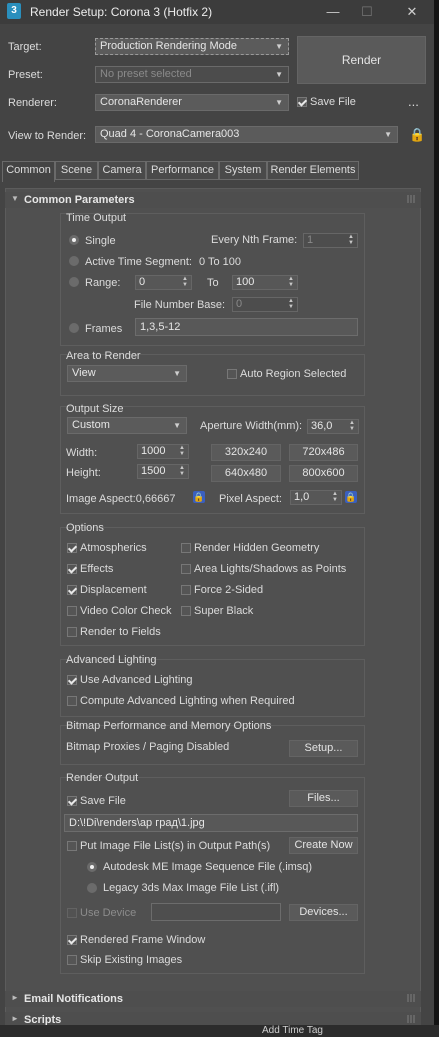  Describe the element at coordinates (72, 940) in the screenshot. I see `rendered-frame-window-checkbox` at that location.